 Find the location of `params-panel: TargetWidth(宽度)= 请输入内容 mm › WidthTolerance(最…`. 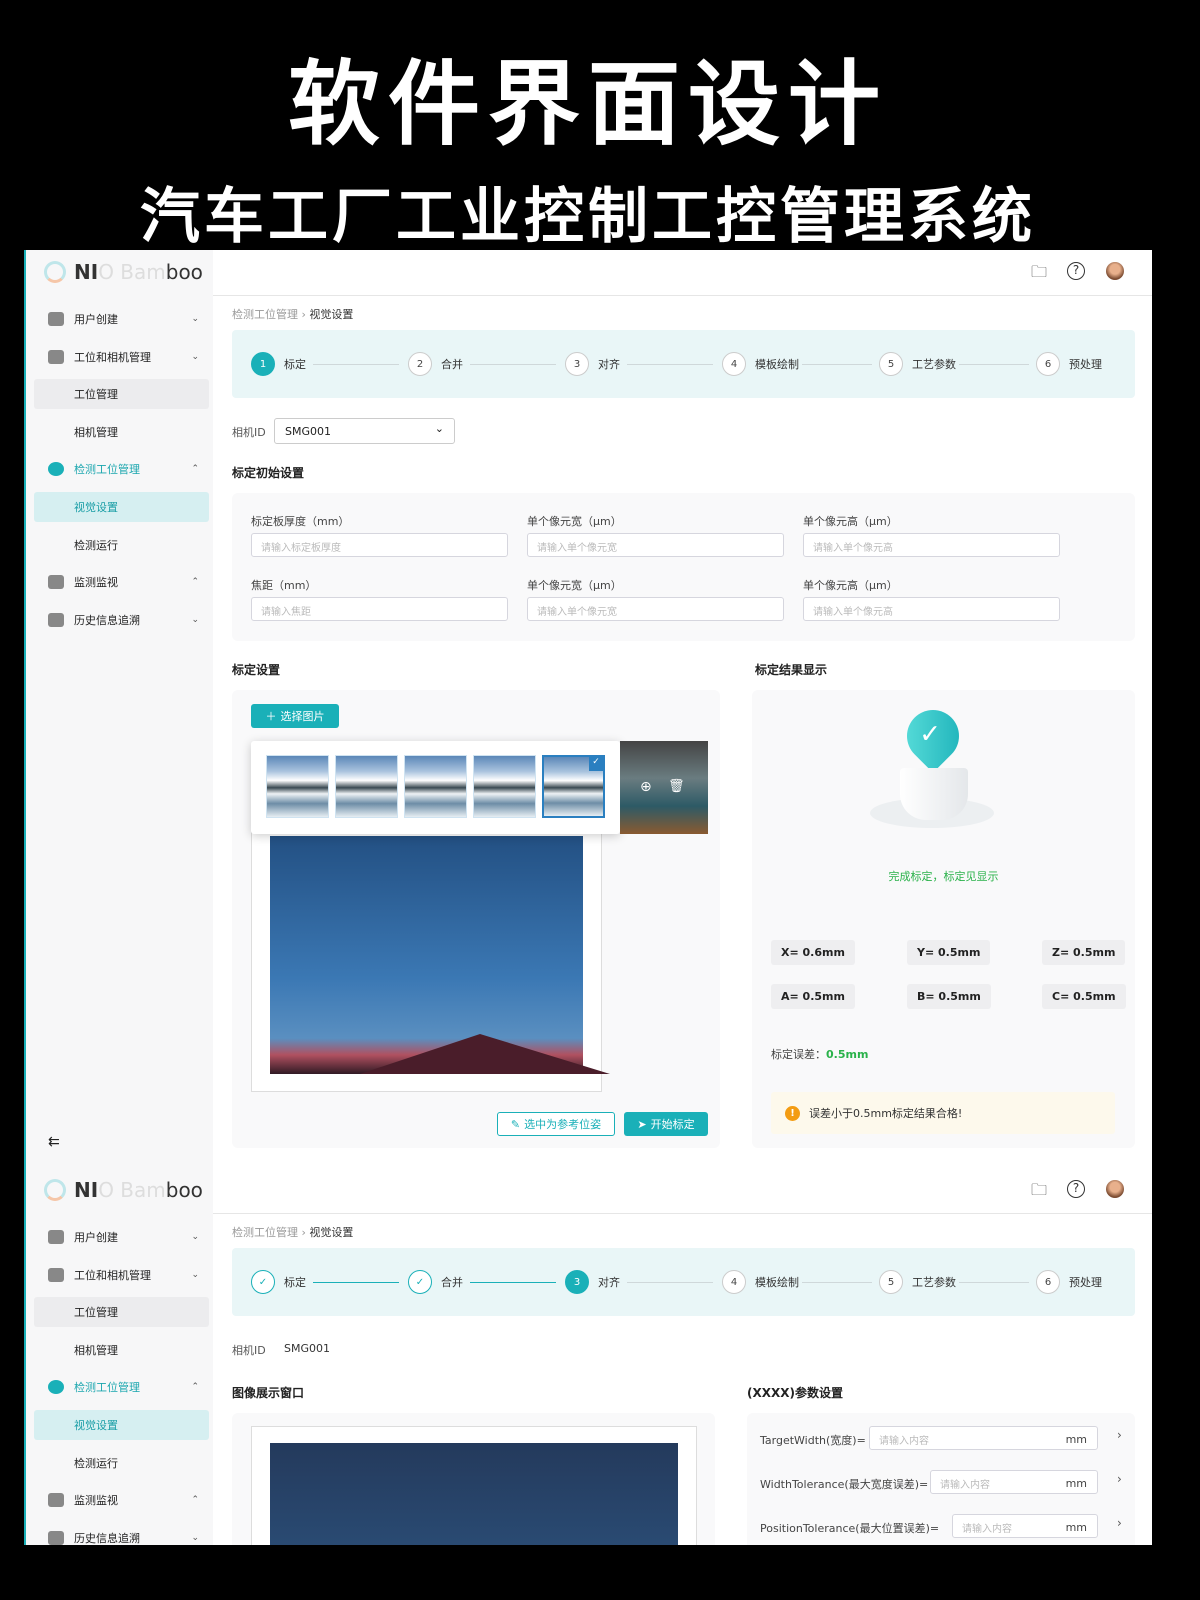

params-panel: TargetWidth(宽度)= 请输入内容 mm › WidthTolerance(最… is located at coordinates (941, 1479).